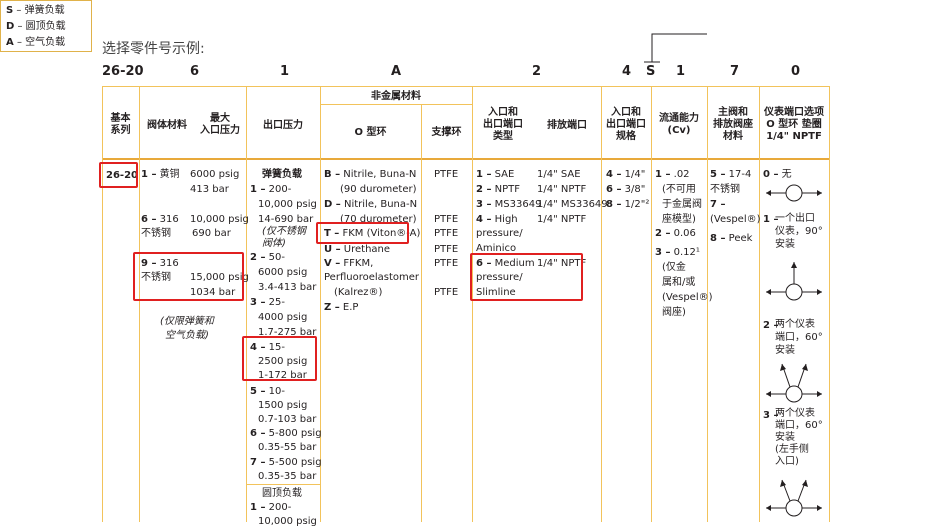 Image resolution: width=930 pixels, height=529 pixels. Describe the element at coordinates (215, 174) in the screenshot. I see `body-row-1-psig: 6000 psig` at that location.